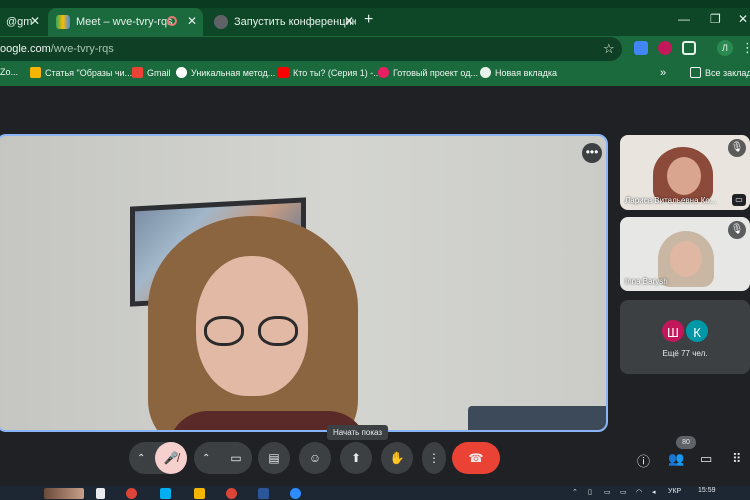 The width and height of the screenshot is (750, 500). Describe the element at coordinates (706, 459) in the screenshot. I see `chat-icon: ▭` at that location.